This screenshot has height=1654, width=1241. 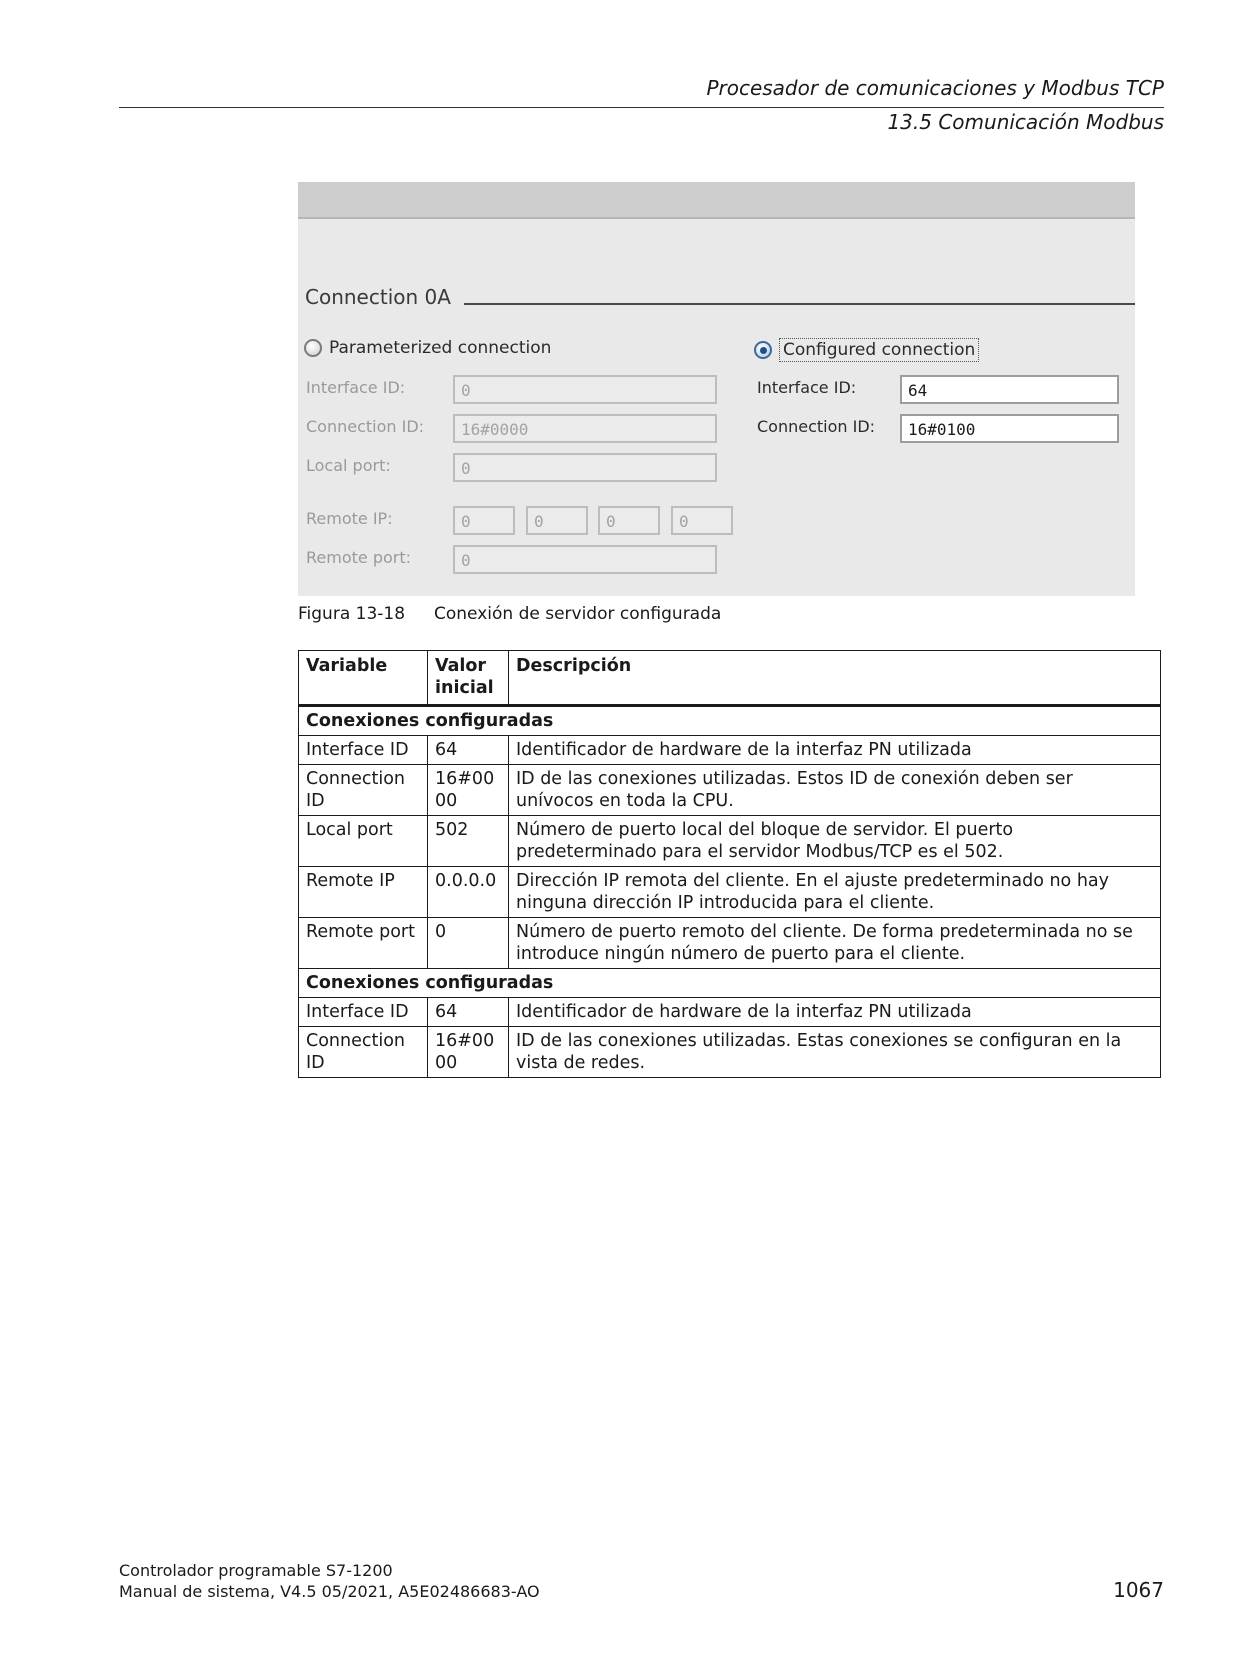 I want to click on figure-title: Conexión de servidor configurada, so click(x=578, y=614).